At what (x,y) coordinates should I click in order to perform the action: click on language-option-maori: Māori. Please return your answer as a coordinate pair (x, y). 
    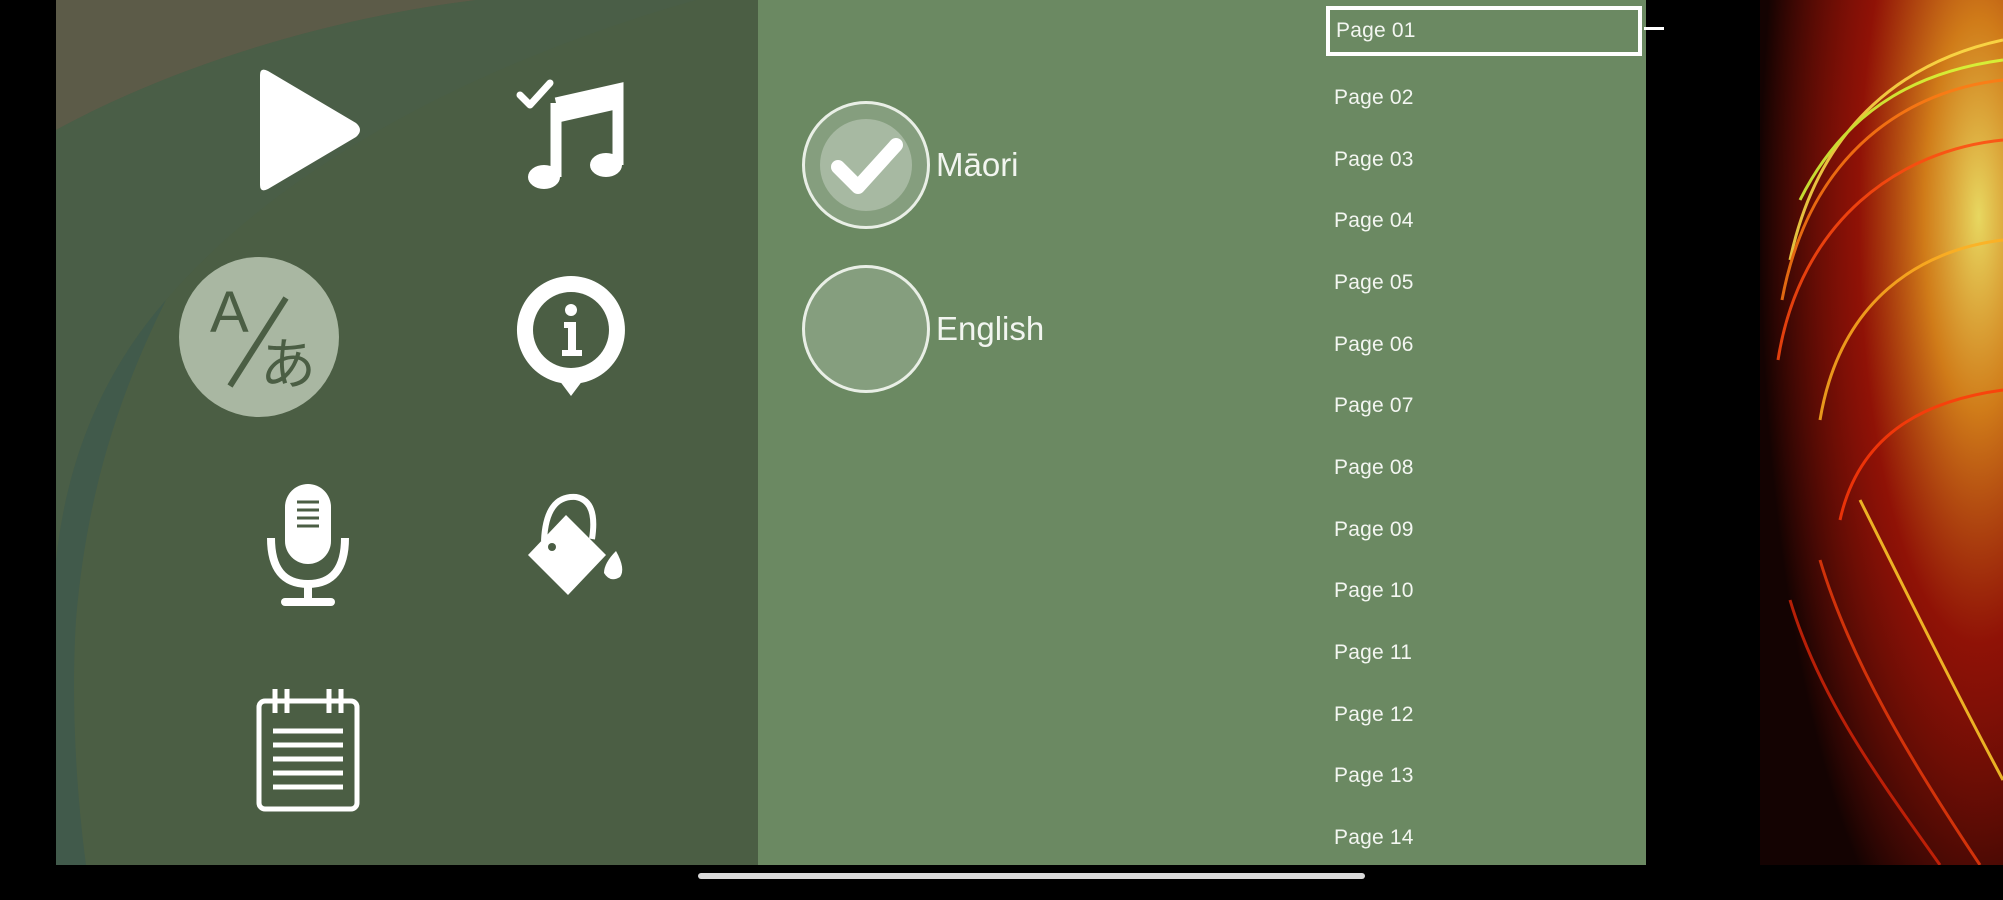
    Looking at the image, I should click on (910, 165).